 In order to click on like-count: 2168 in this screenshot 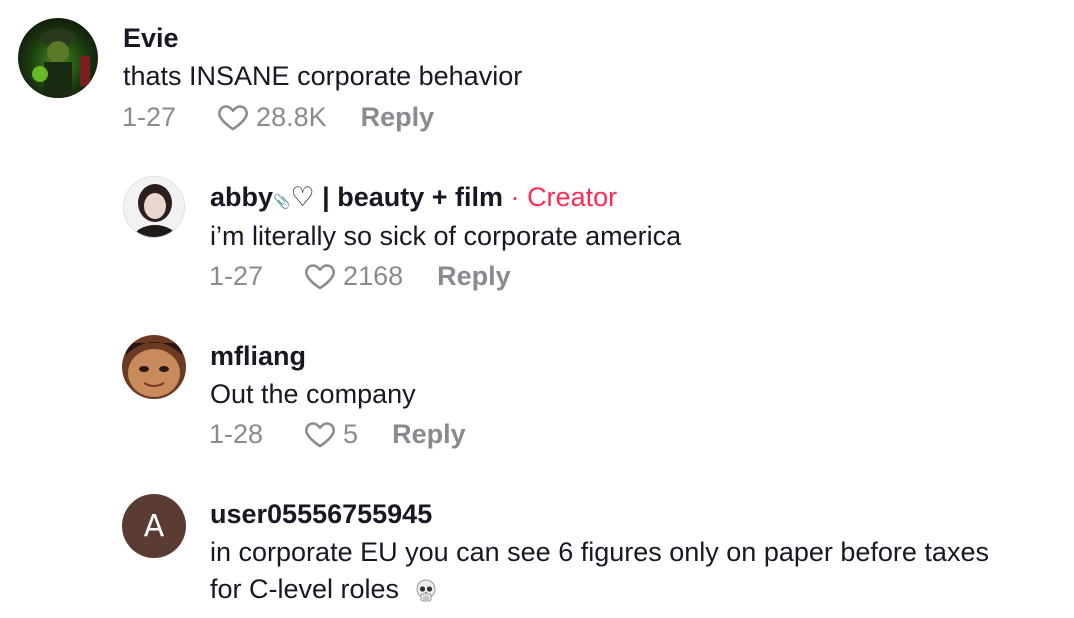, I will do `click(373, 275)`.